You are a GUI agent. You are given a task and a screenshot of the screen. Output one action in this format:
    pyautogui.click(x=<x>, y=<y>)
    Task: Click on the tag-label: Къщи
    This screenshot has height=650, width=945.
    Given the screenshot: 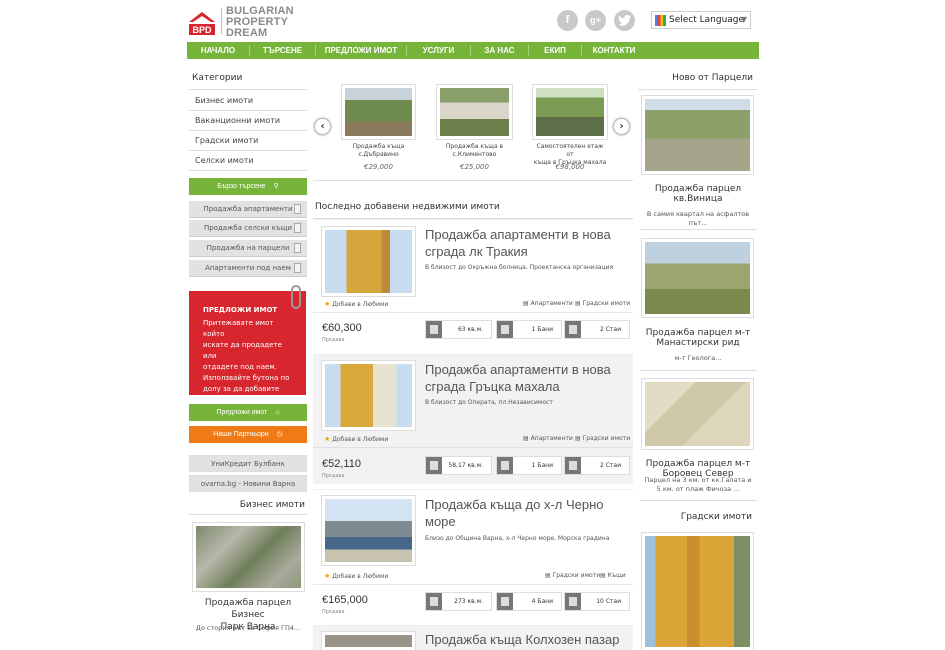 What is the action you would take?
    pyautogui.click(x=616, y=575)
    